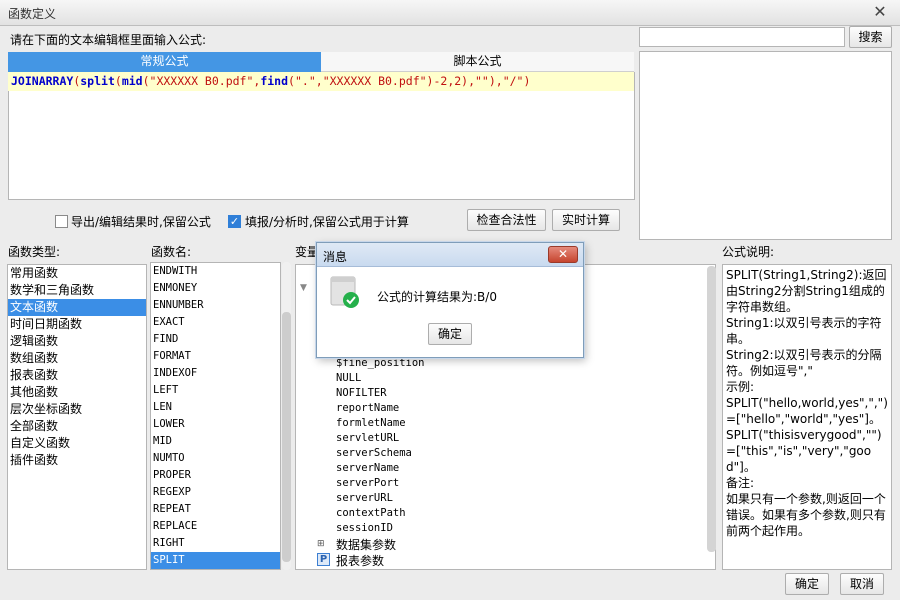 This screenshot has width=900, height=600. Describe the element at coordinates (77, 409) in the screenshot. I see `function-type-item: 层次坐标函数` at that location.